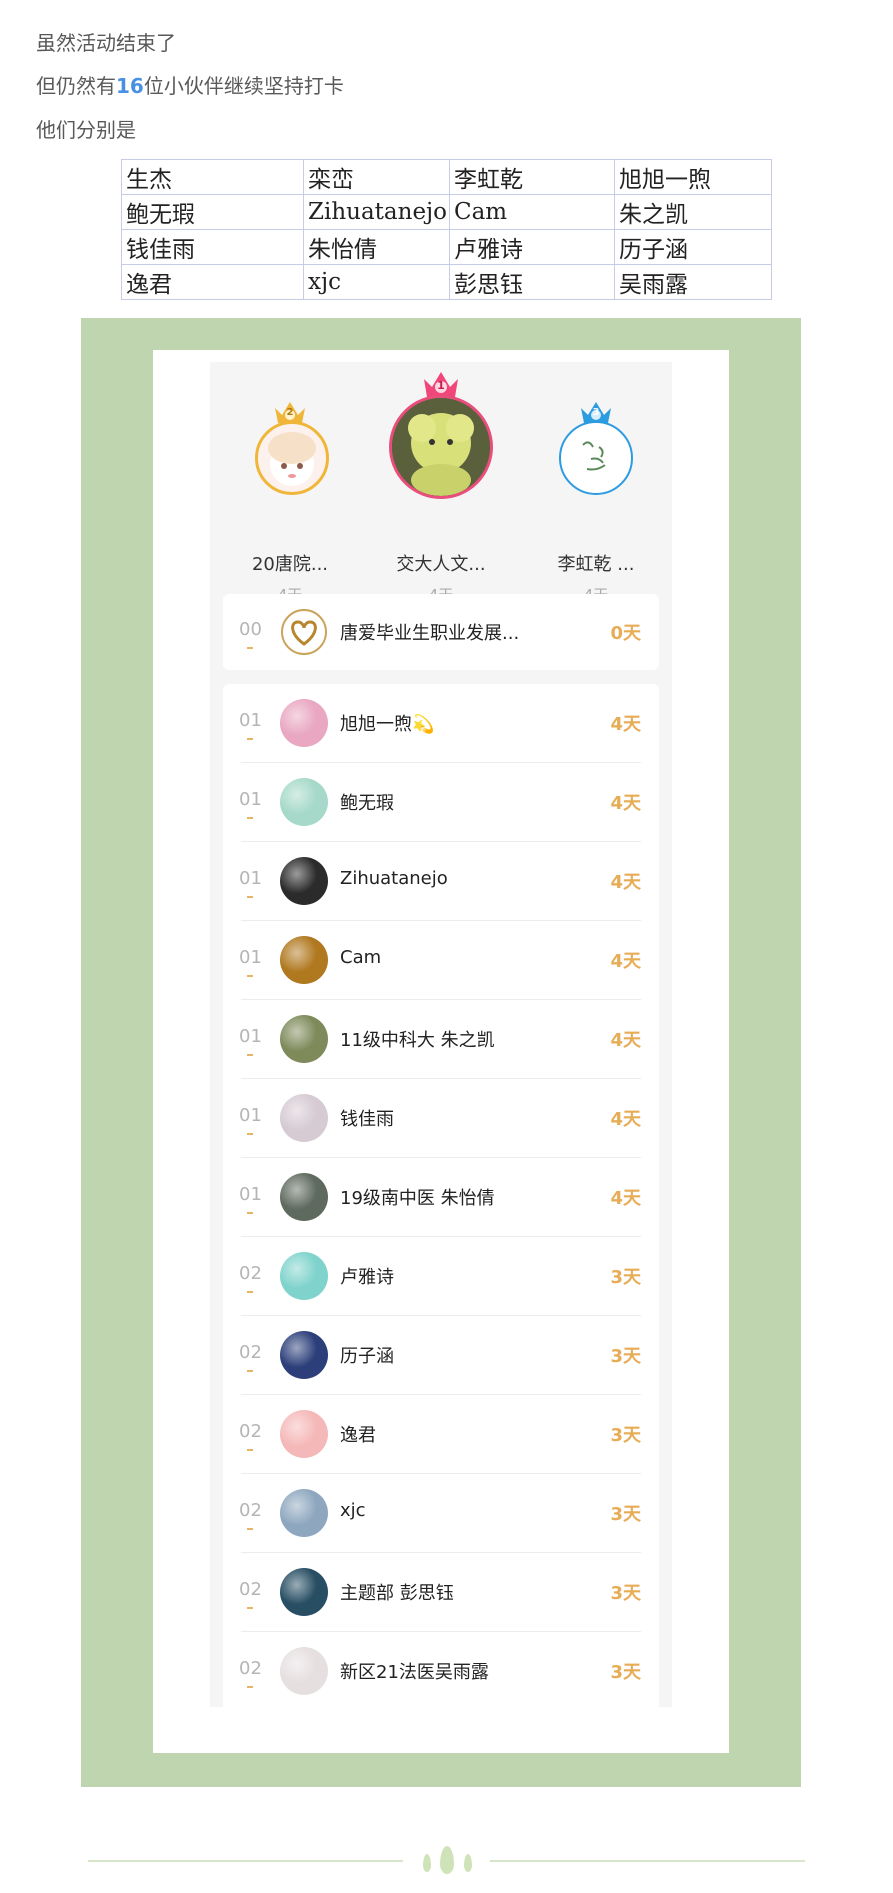  I want to click on intro-line-2: 但仍然有16位小伙伴继续坚持打卡, so click(190, 86).